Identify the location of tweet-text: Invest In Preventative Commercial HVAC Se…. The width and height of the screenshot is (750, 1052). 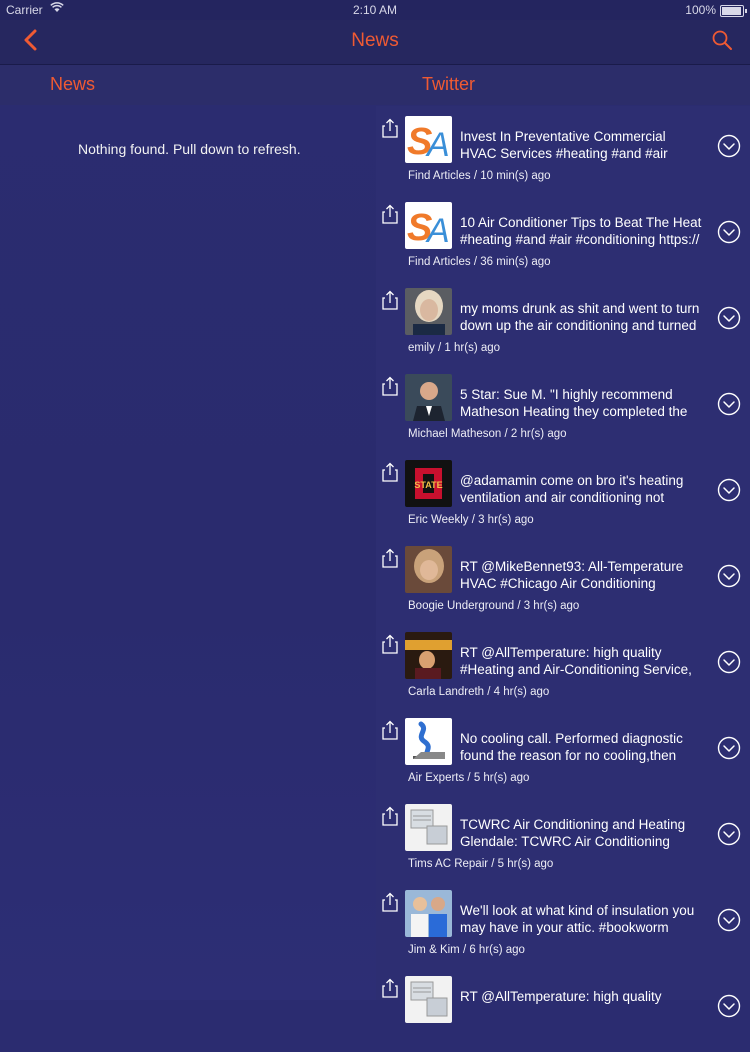
(587, 145).